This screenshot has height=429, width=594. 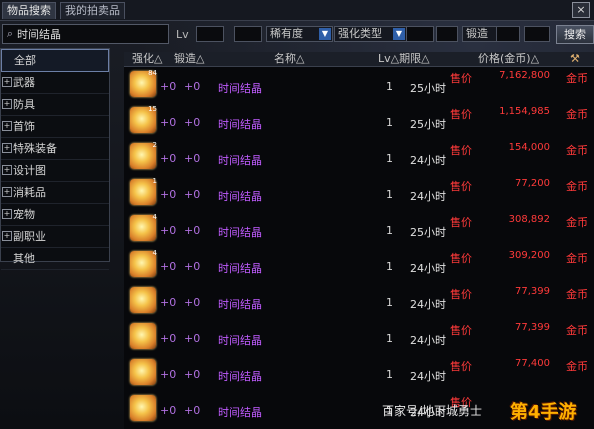 I want to click on item-expire: 25小时, so click(x=428, y=88).